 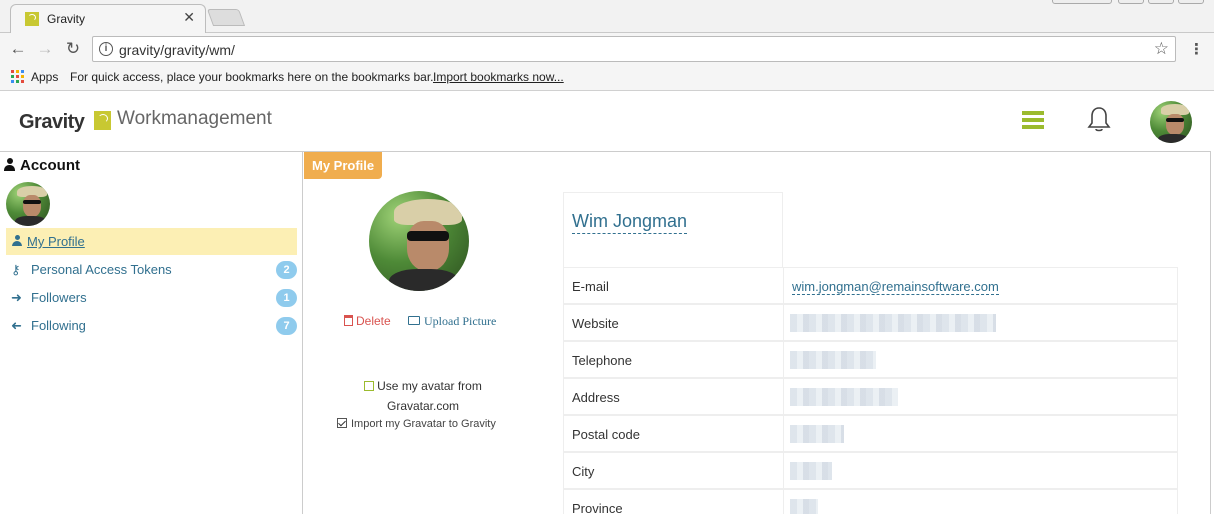 What do you see at coordinates (606, 434) in the screenshot?
I see `field-label: Postal code` at bounding box center [606, 434].